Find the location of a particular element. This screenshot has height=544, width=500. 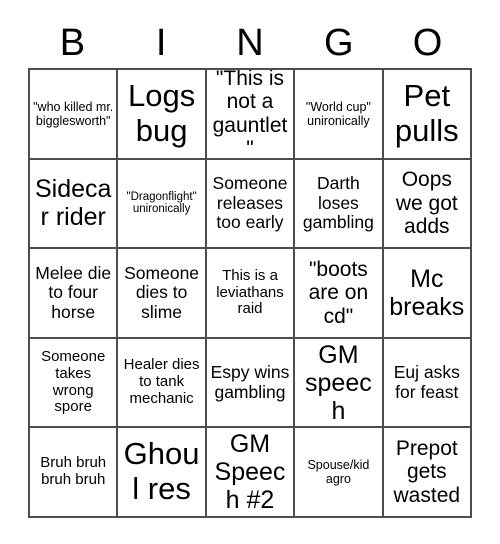

bingo-cell-label: Espy wins gambling is located at coordinates (250, 382).